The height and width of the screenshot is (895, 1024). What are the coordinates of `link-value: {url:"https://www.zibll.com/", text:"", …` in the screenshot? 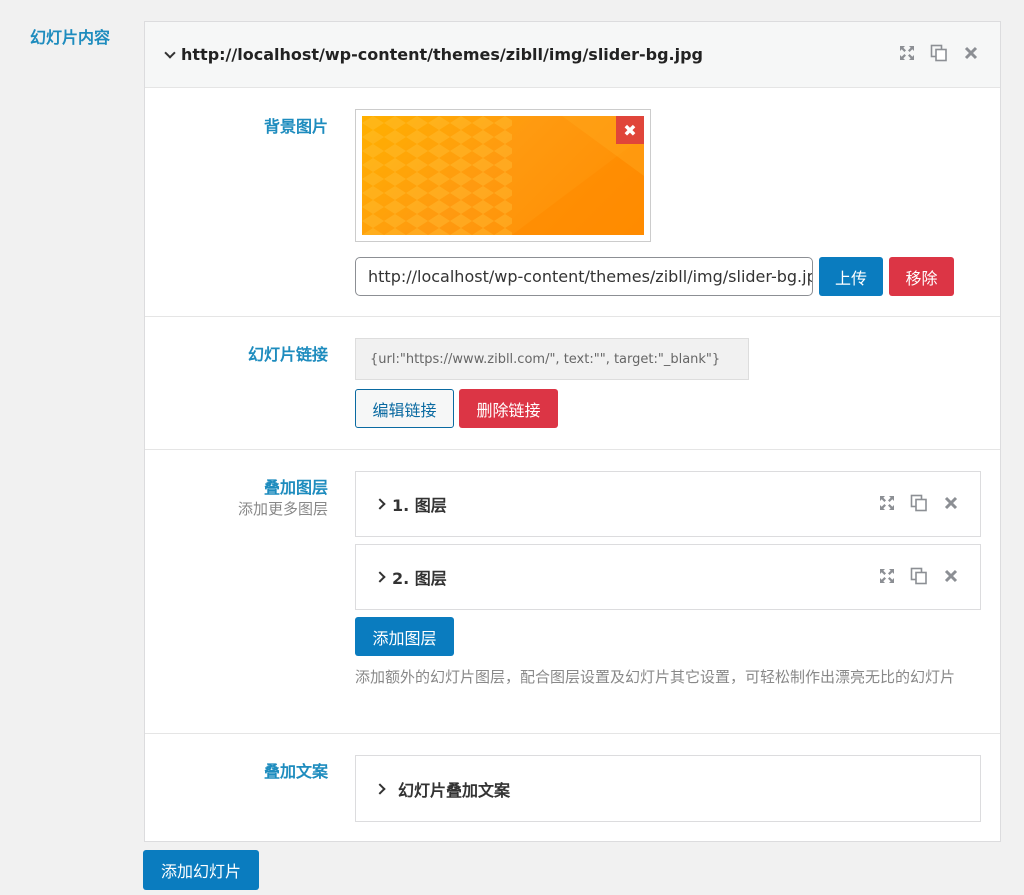 It's located at (552, 359).